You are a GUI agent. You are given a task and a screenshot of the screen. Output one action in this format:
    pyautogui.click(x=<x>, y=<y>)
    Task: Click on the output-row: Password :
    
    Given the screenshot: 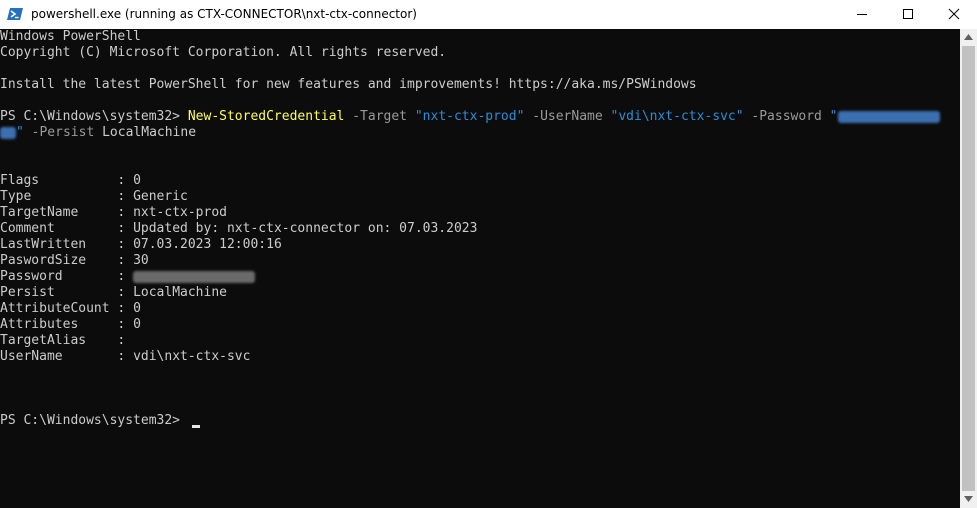 What is the action you would take?
    pyautogui.click(x=128, y=277)
    